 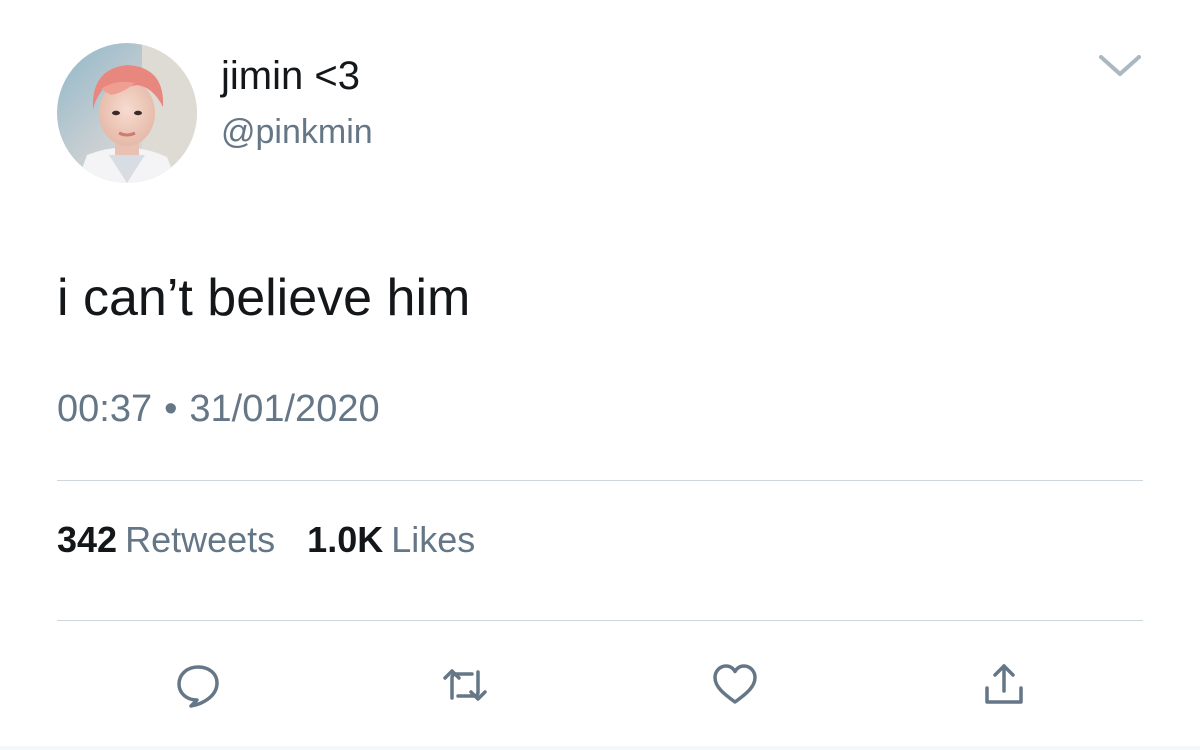 I want to click on retweets-count: 342, so click(x=87, y=539).